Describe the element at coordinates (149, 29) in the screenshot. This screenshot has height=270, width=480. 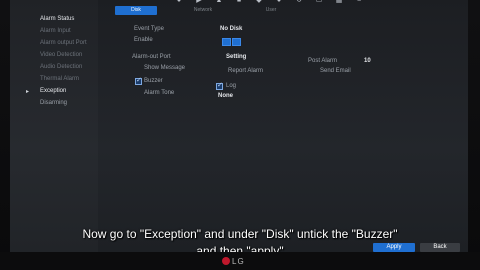
I see `event-type-label: Event Type` at that location.